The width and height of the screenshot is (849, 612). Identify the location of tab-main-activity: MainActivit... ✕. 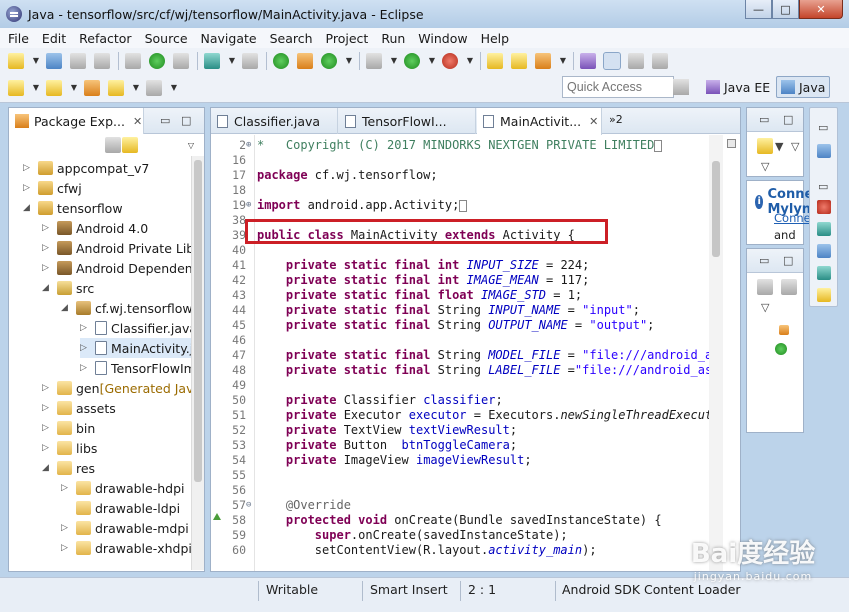
(539, 121).